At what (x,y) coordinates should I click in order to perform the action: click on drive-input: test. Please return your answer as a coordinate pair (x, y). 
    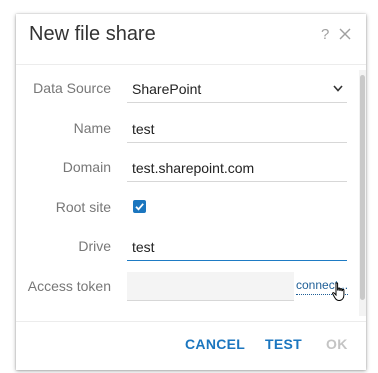
    Looking at the image, I should click on (237, 246).